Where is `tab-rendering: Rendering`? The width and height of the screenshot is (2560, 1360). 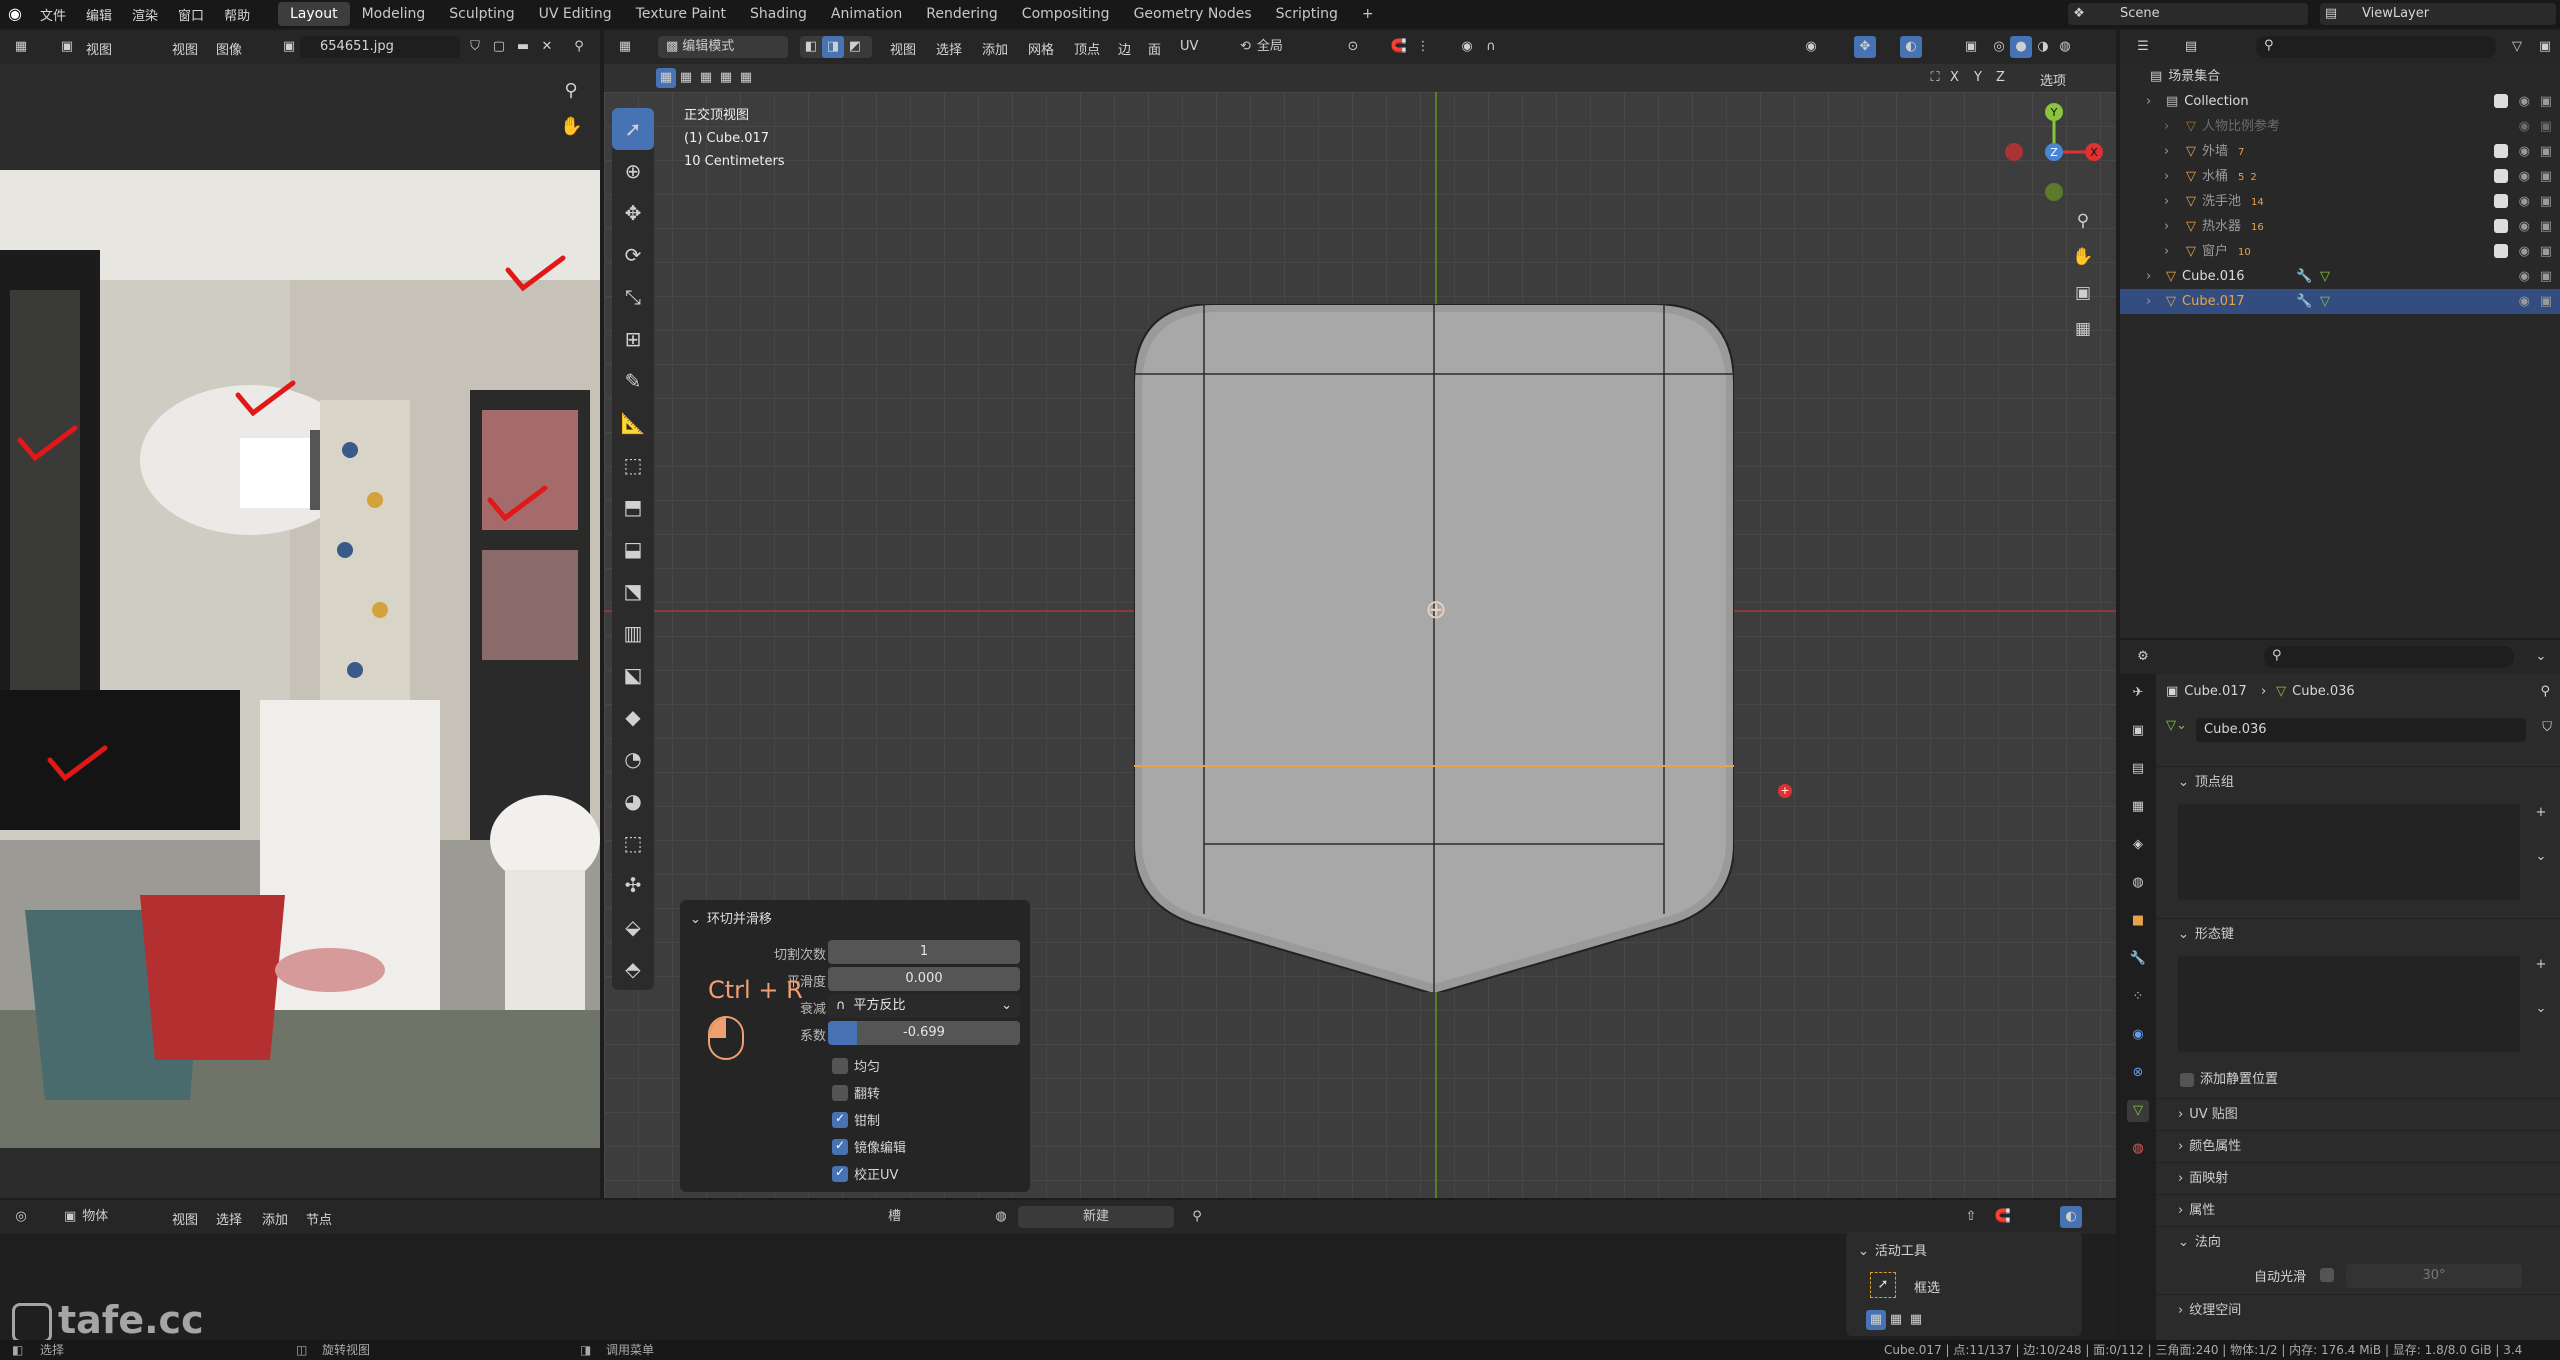
tab-rendering: Rendering is located at coordinates (962, 14).